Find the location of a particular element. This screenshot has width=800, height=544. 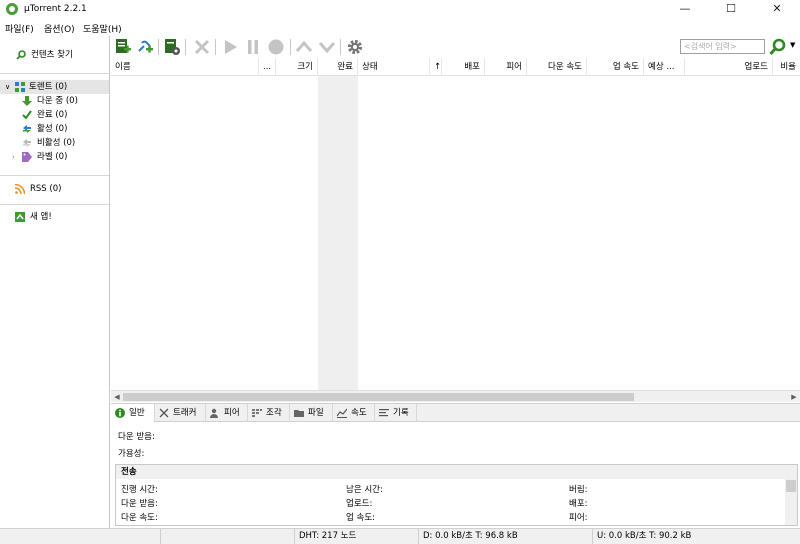

scroll-left-icon: ◀ is located at coordinates (117, 397).